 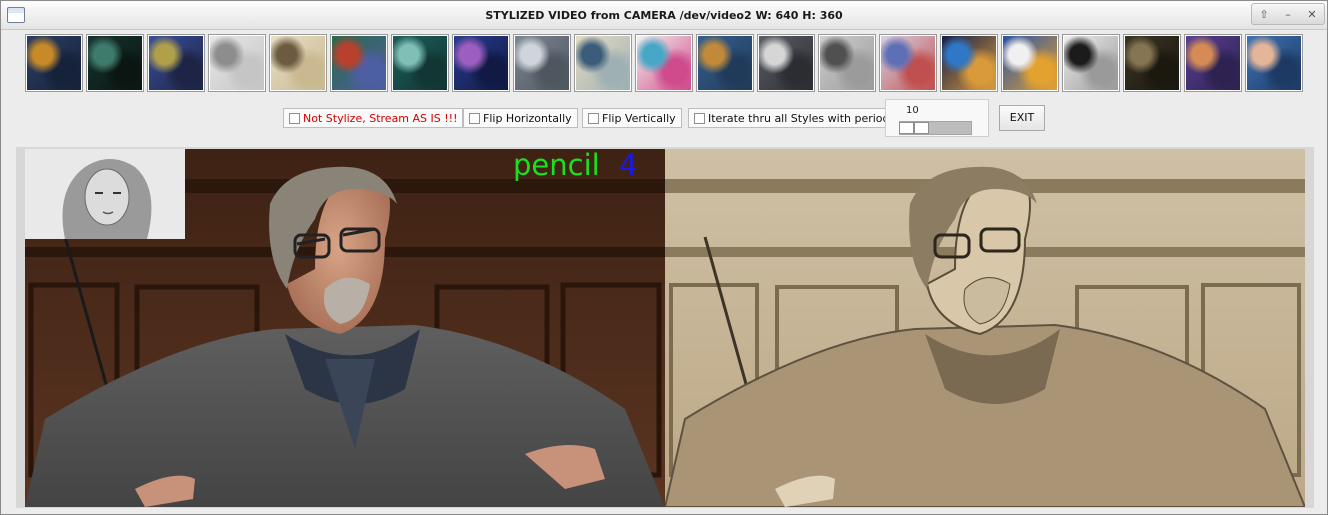 What do you see at coordinates (1213, 63) in the screenshot?
I see `thumb-purple-head` at bounding box center [1213, 63].